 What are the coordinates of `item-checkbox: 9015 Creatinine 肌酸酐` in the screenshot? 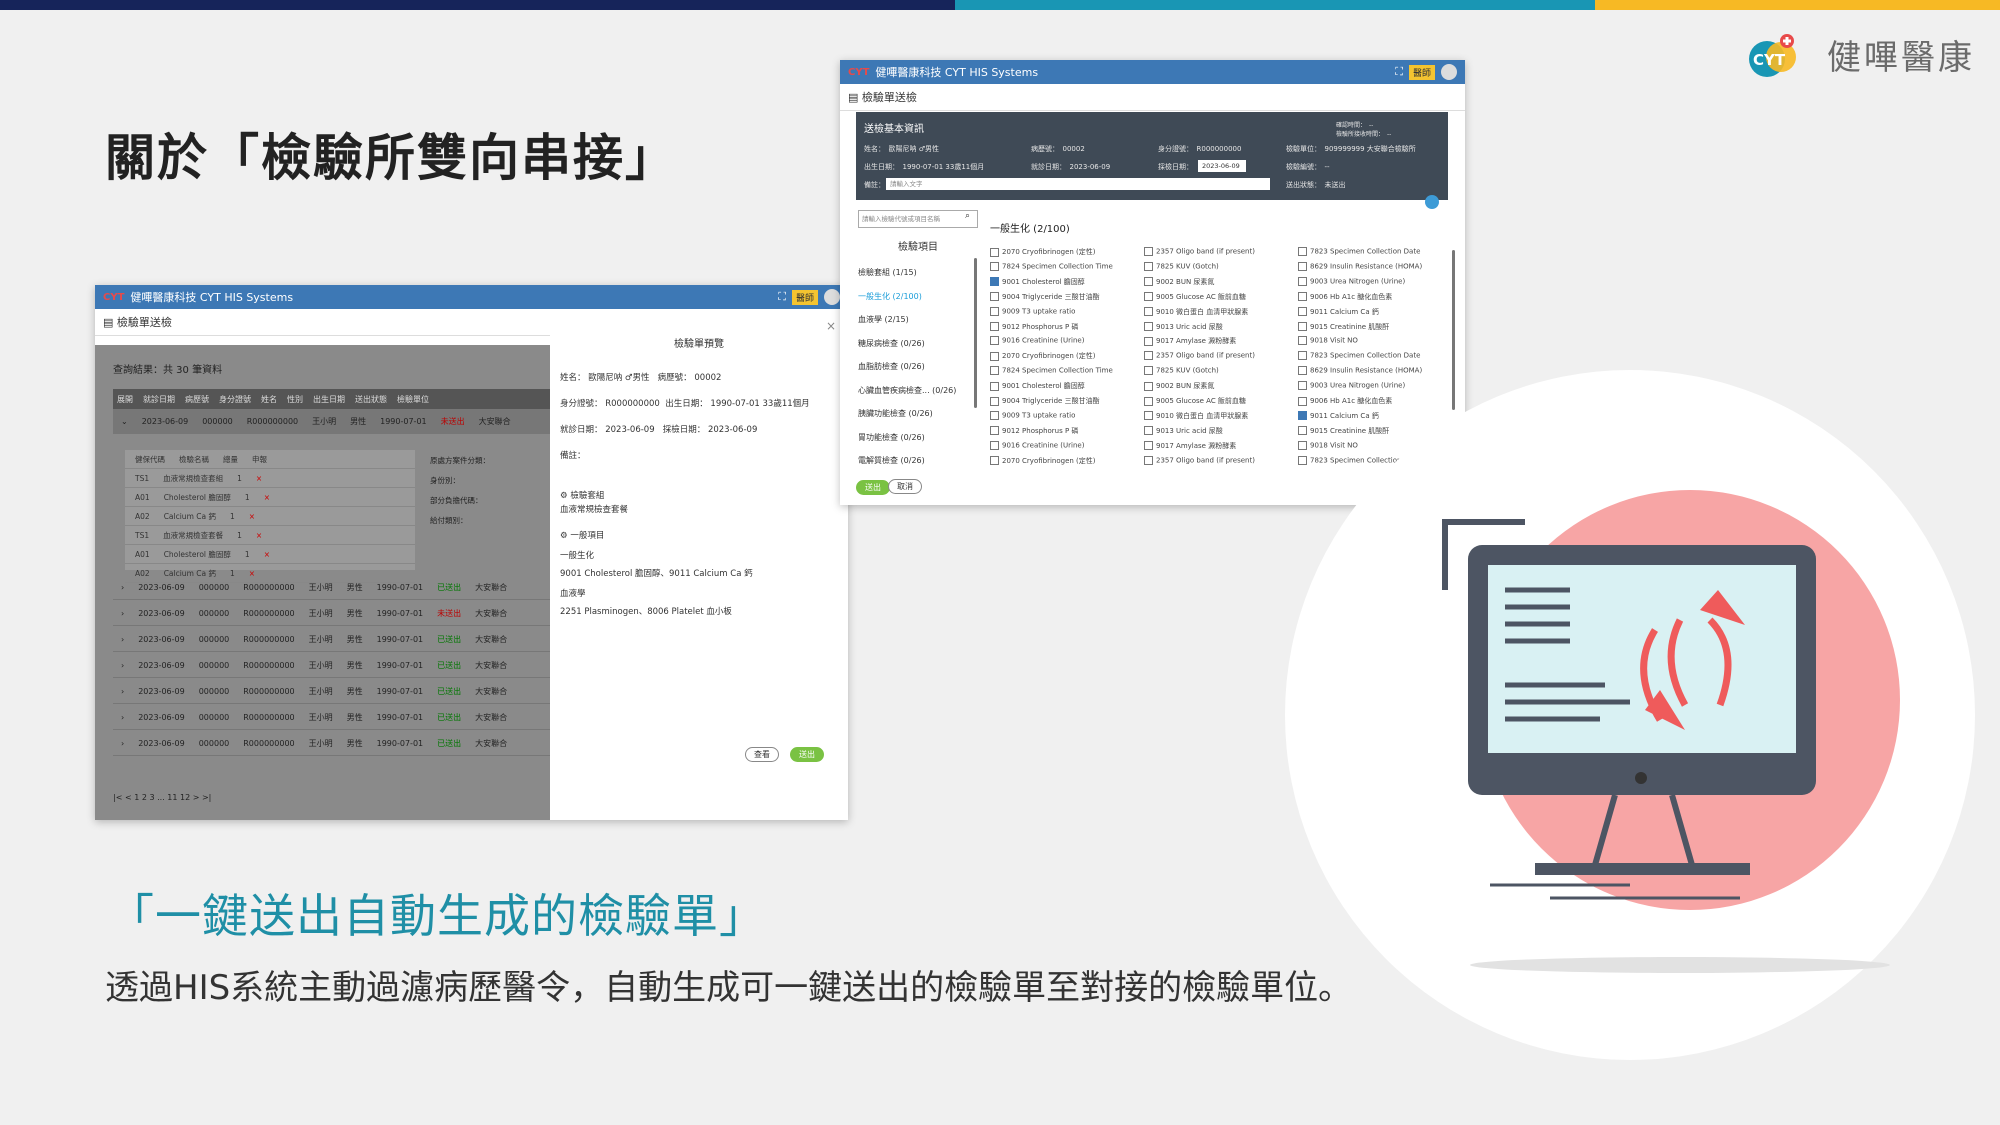 It's located at (1343, 431).